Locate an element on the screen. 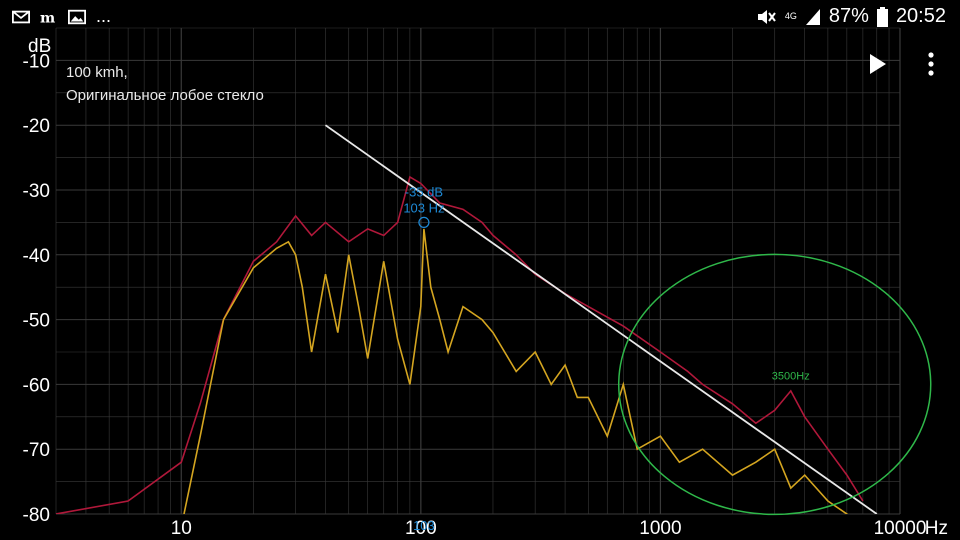 The height and width of the screenshot is (540, 960). highlight-label: 3500Hz is located at coordinates (791, 376).